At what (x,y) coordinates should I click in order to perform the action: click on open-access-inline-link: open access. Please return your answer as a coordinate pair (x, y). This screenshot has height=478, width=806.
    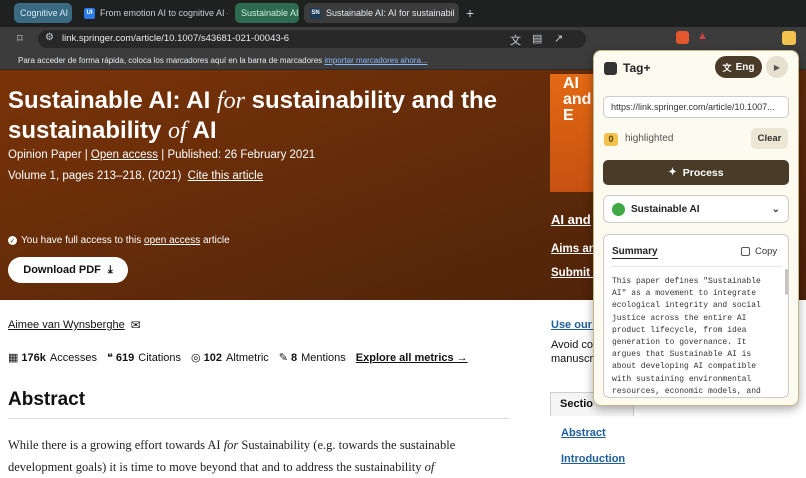
    Looking at the image, I should click on (172, 240).